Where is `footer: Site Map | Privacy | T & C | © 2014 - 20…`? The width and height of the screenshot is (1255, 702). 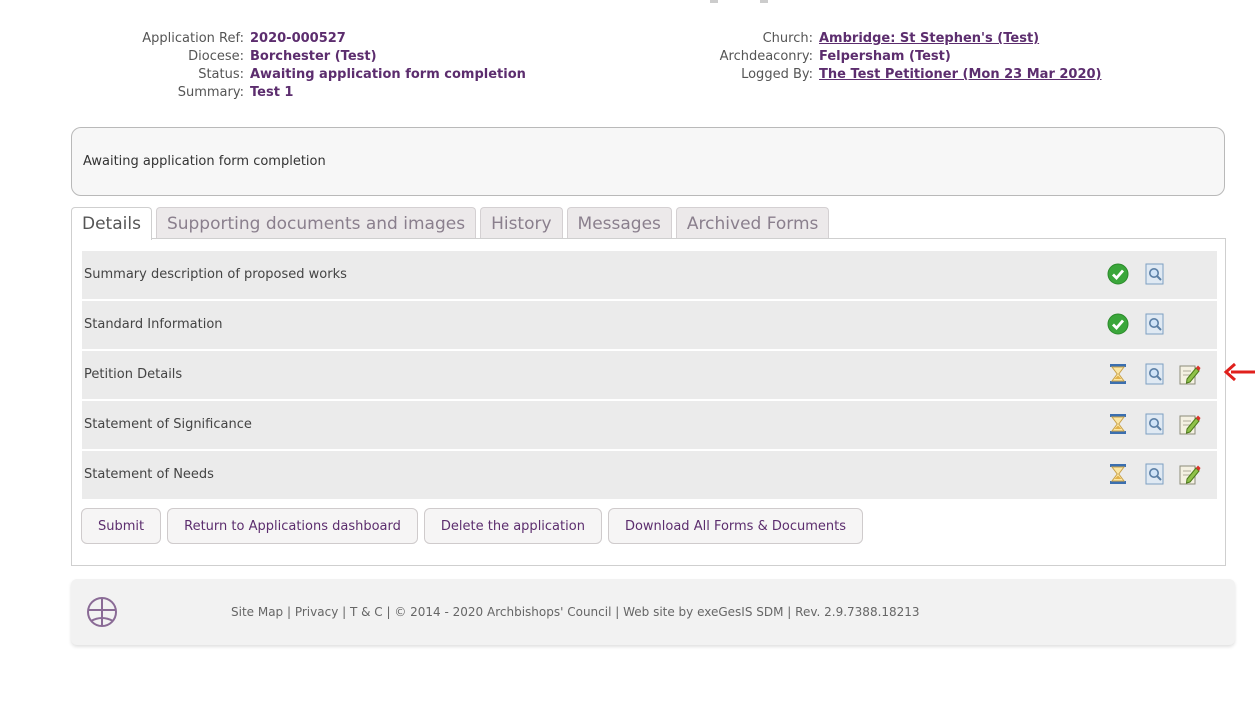 footer: Site Map | Privacy | T & C | © 2014 - 20… is located at coordinates (653, 612).